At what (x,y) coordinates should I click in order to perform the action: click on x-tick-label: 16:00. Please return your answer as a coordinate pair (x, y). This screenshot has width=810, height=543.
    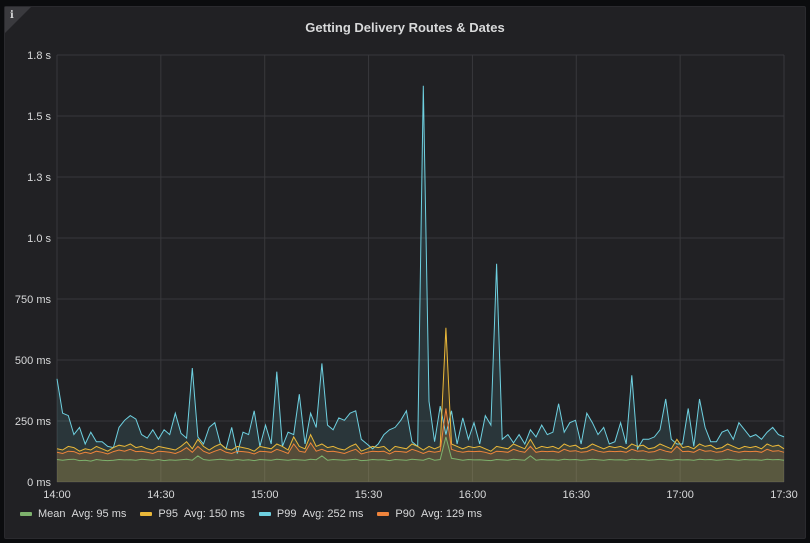
    Looking at the image, I should click on (473, 495).